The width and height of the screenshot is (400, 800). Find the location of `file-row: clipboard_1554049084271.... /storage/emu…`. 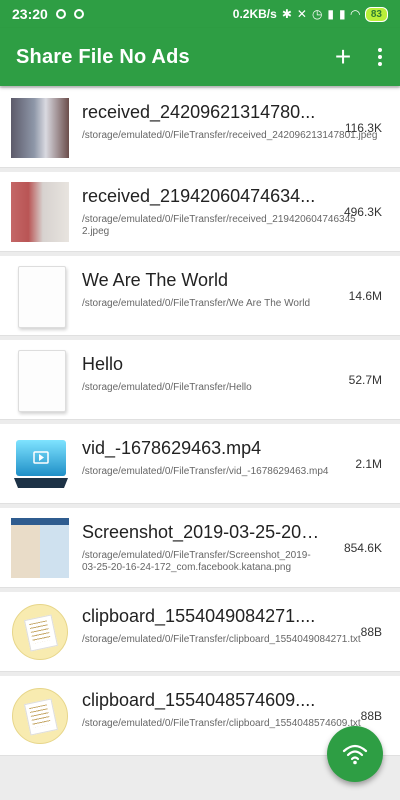

file-row: clipboard_1554049084271.... /storage/emu… is located at coordinates (200, 632).